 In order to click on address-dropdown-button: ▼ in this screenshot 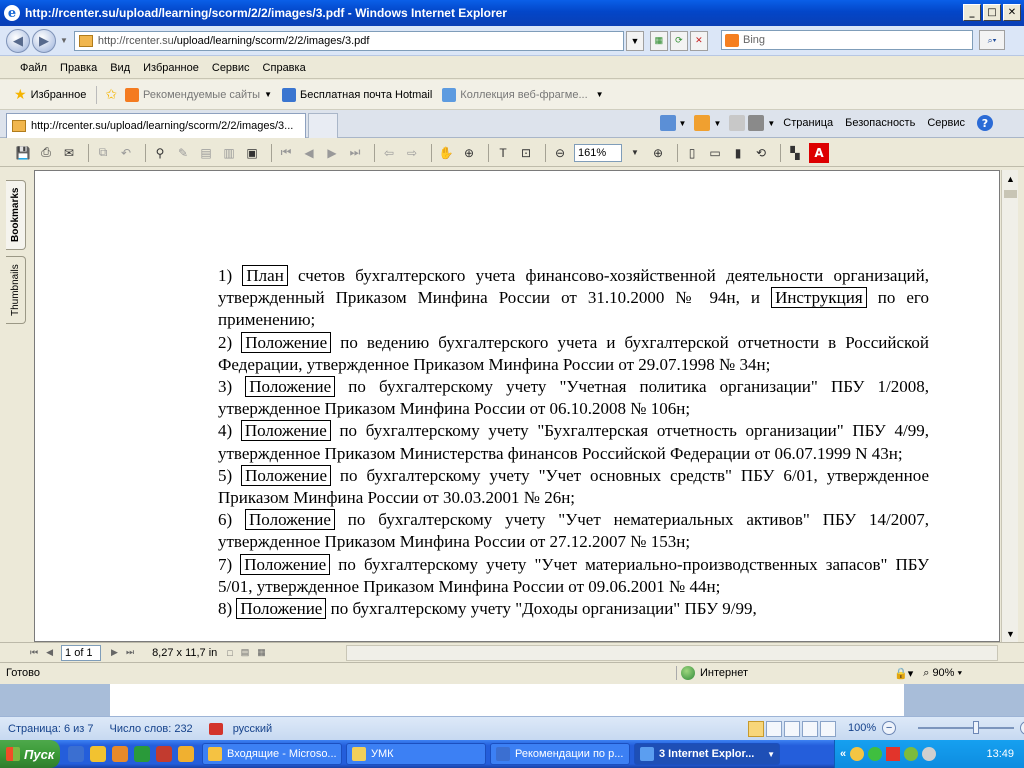, I will do `click(634, 40)`.